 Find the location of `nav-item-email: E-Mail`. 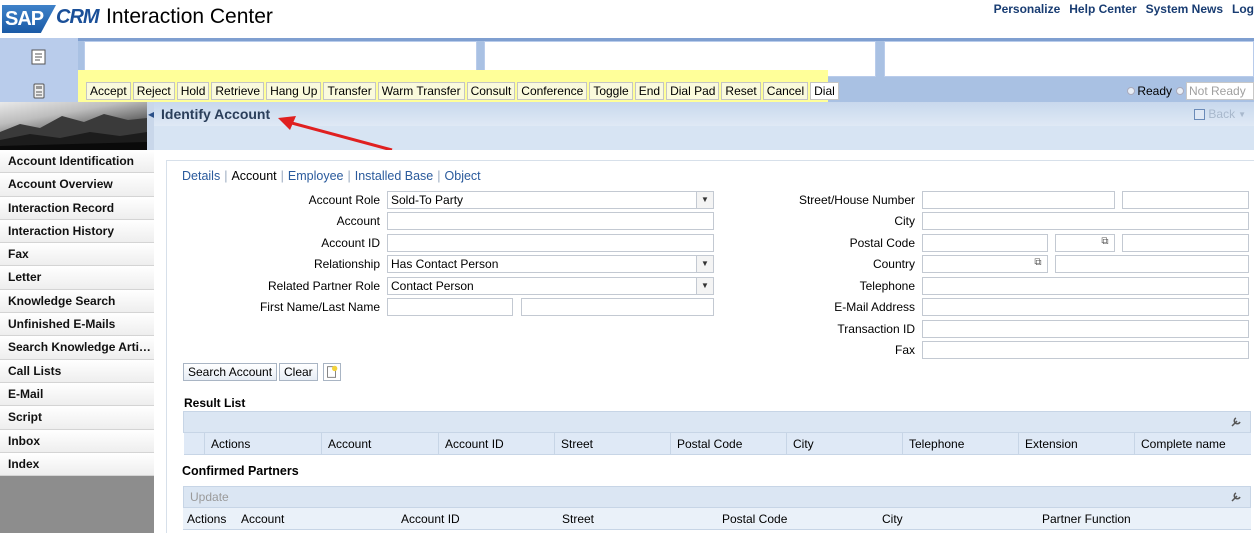

nav-item-email: E-Mail is located at coordinates (77, 394).